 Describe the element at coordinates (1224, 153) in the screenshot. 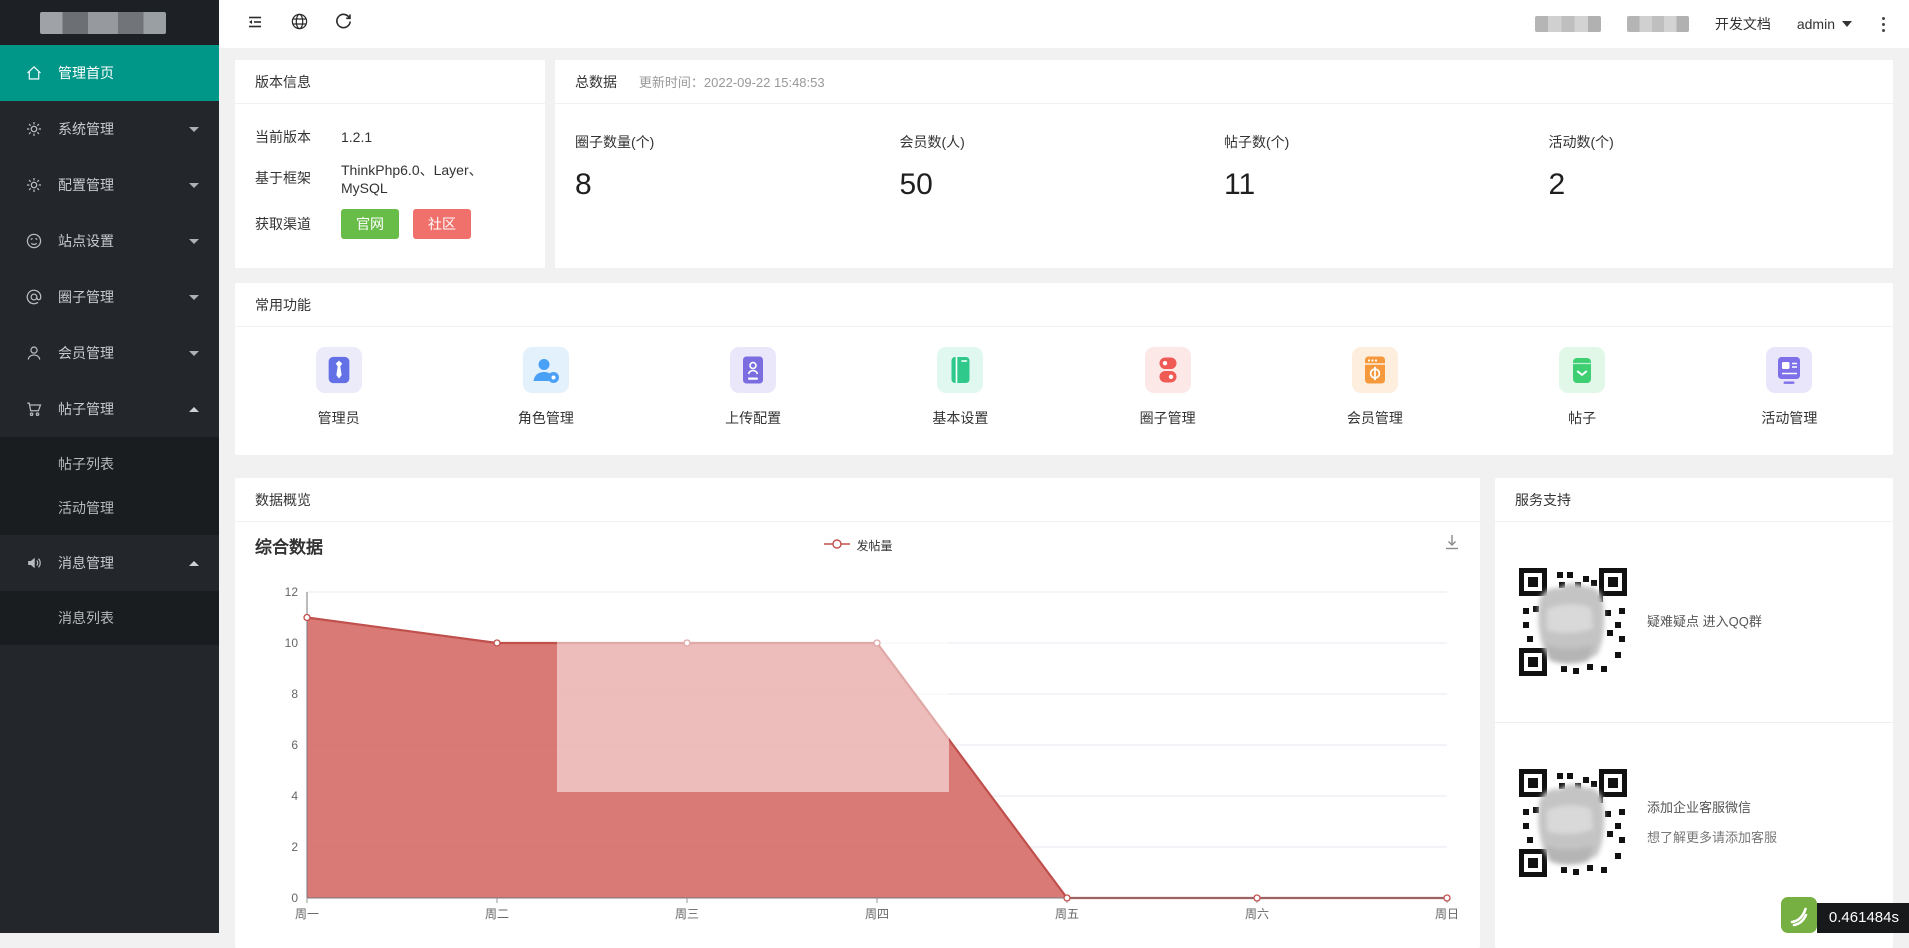

I see `stats-grid: 圈子数量(个) 8 会员数(人) 50 帖子数(个) 11 活动数(个) 2` at that location.